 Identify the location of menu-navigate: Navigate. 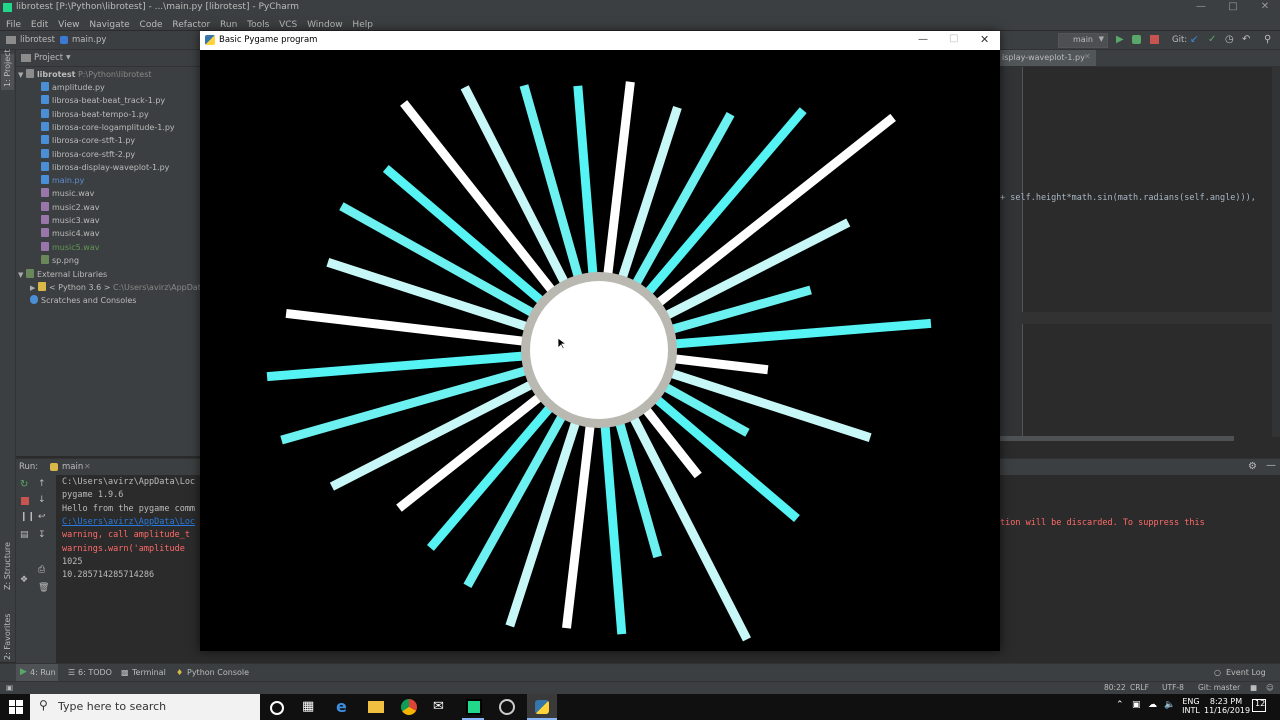
(109, 25).